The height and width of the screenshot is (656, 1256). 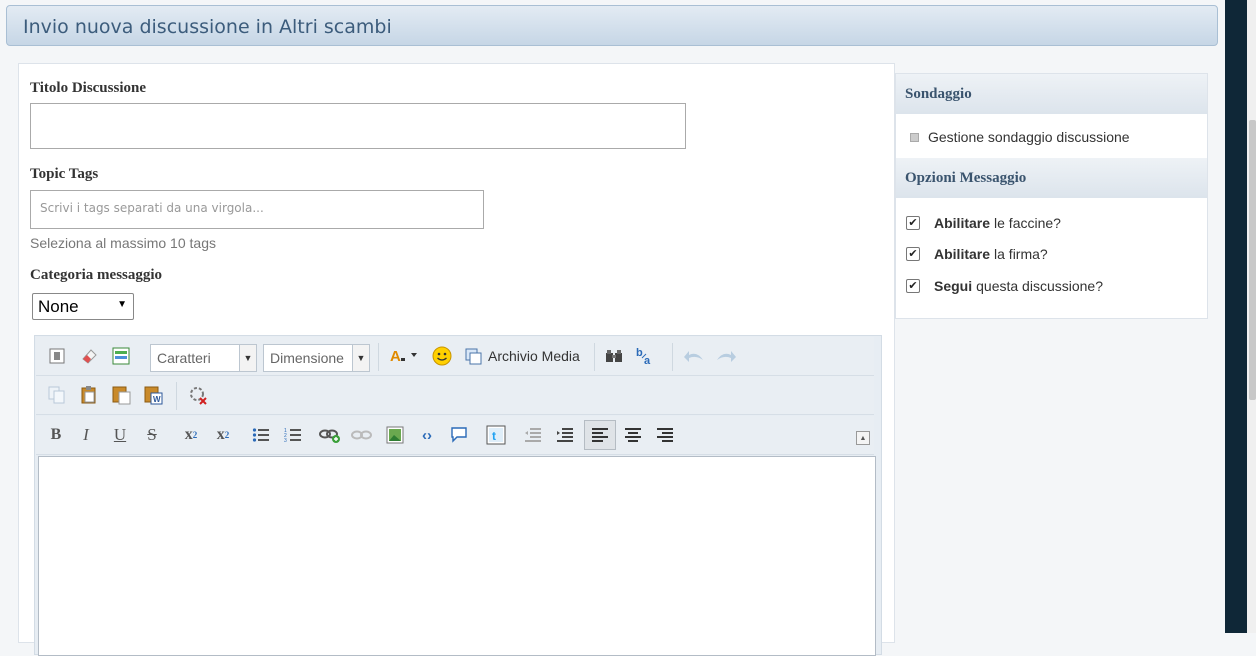 I want to click on smiley-icon, so click(x=442, y=356).